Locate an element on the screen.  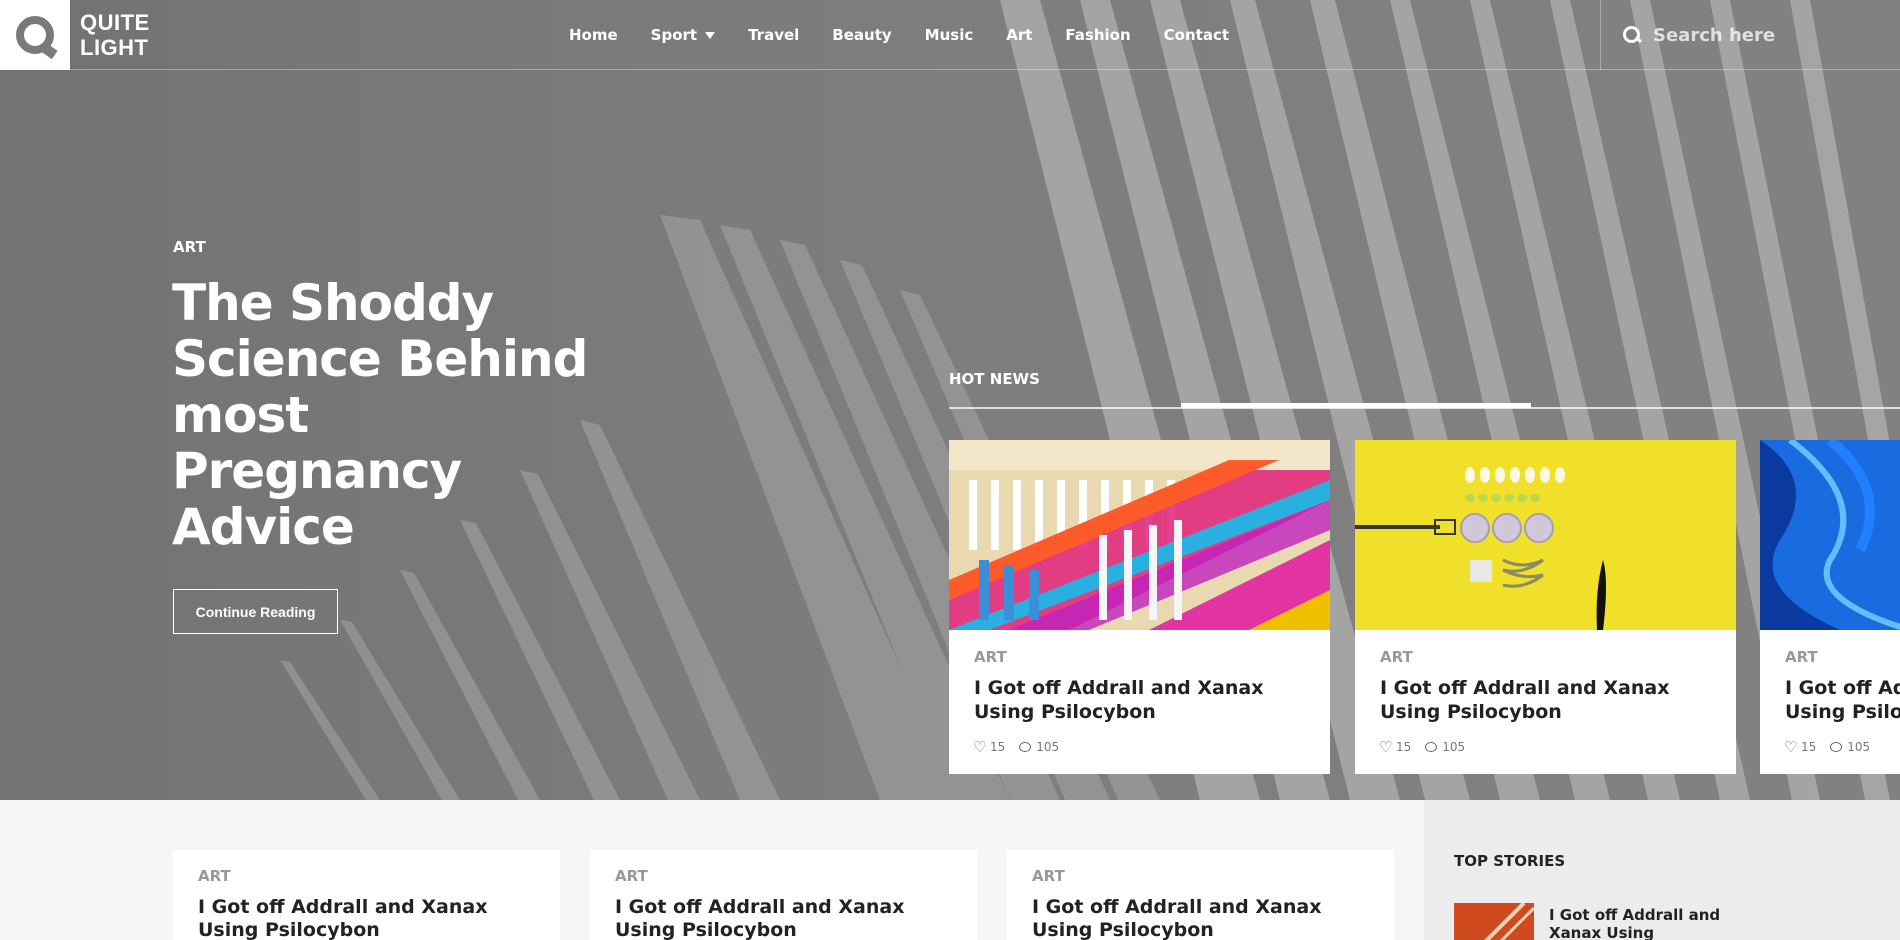
nav-item-fashion: Fashion is located at coordinates (1097, 35).